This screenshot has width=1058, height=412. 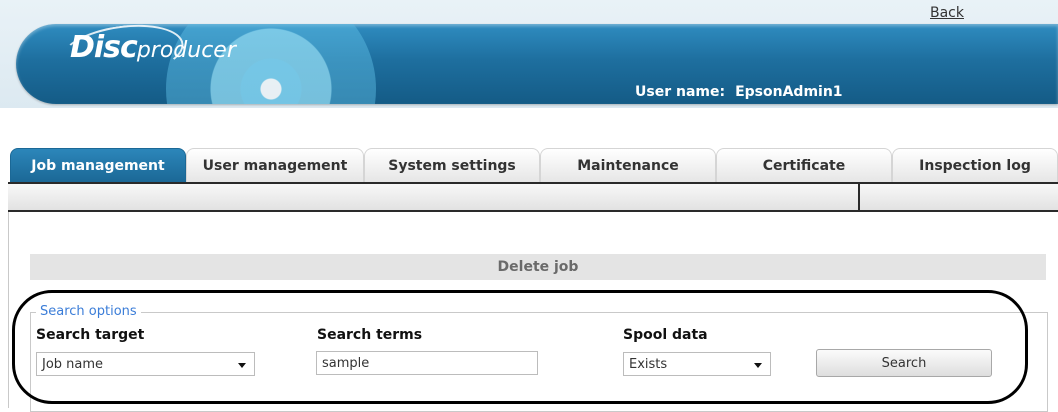 What do you see at coordinates (628, 165) in the screenshot?
I see `tab-maintenance: Maintenance` at bounding box center [628, 165].